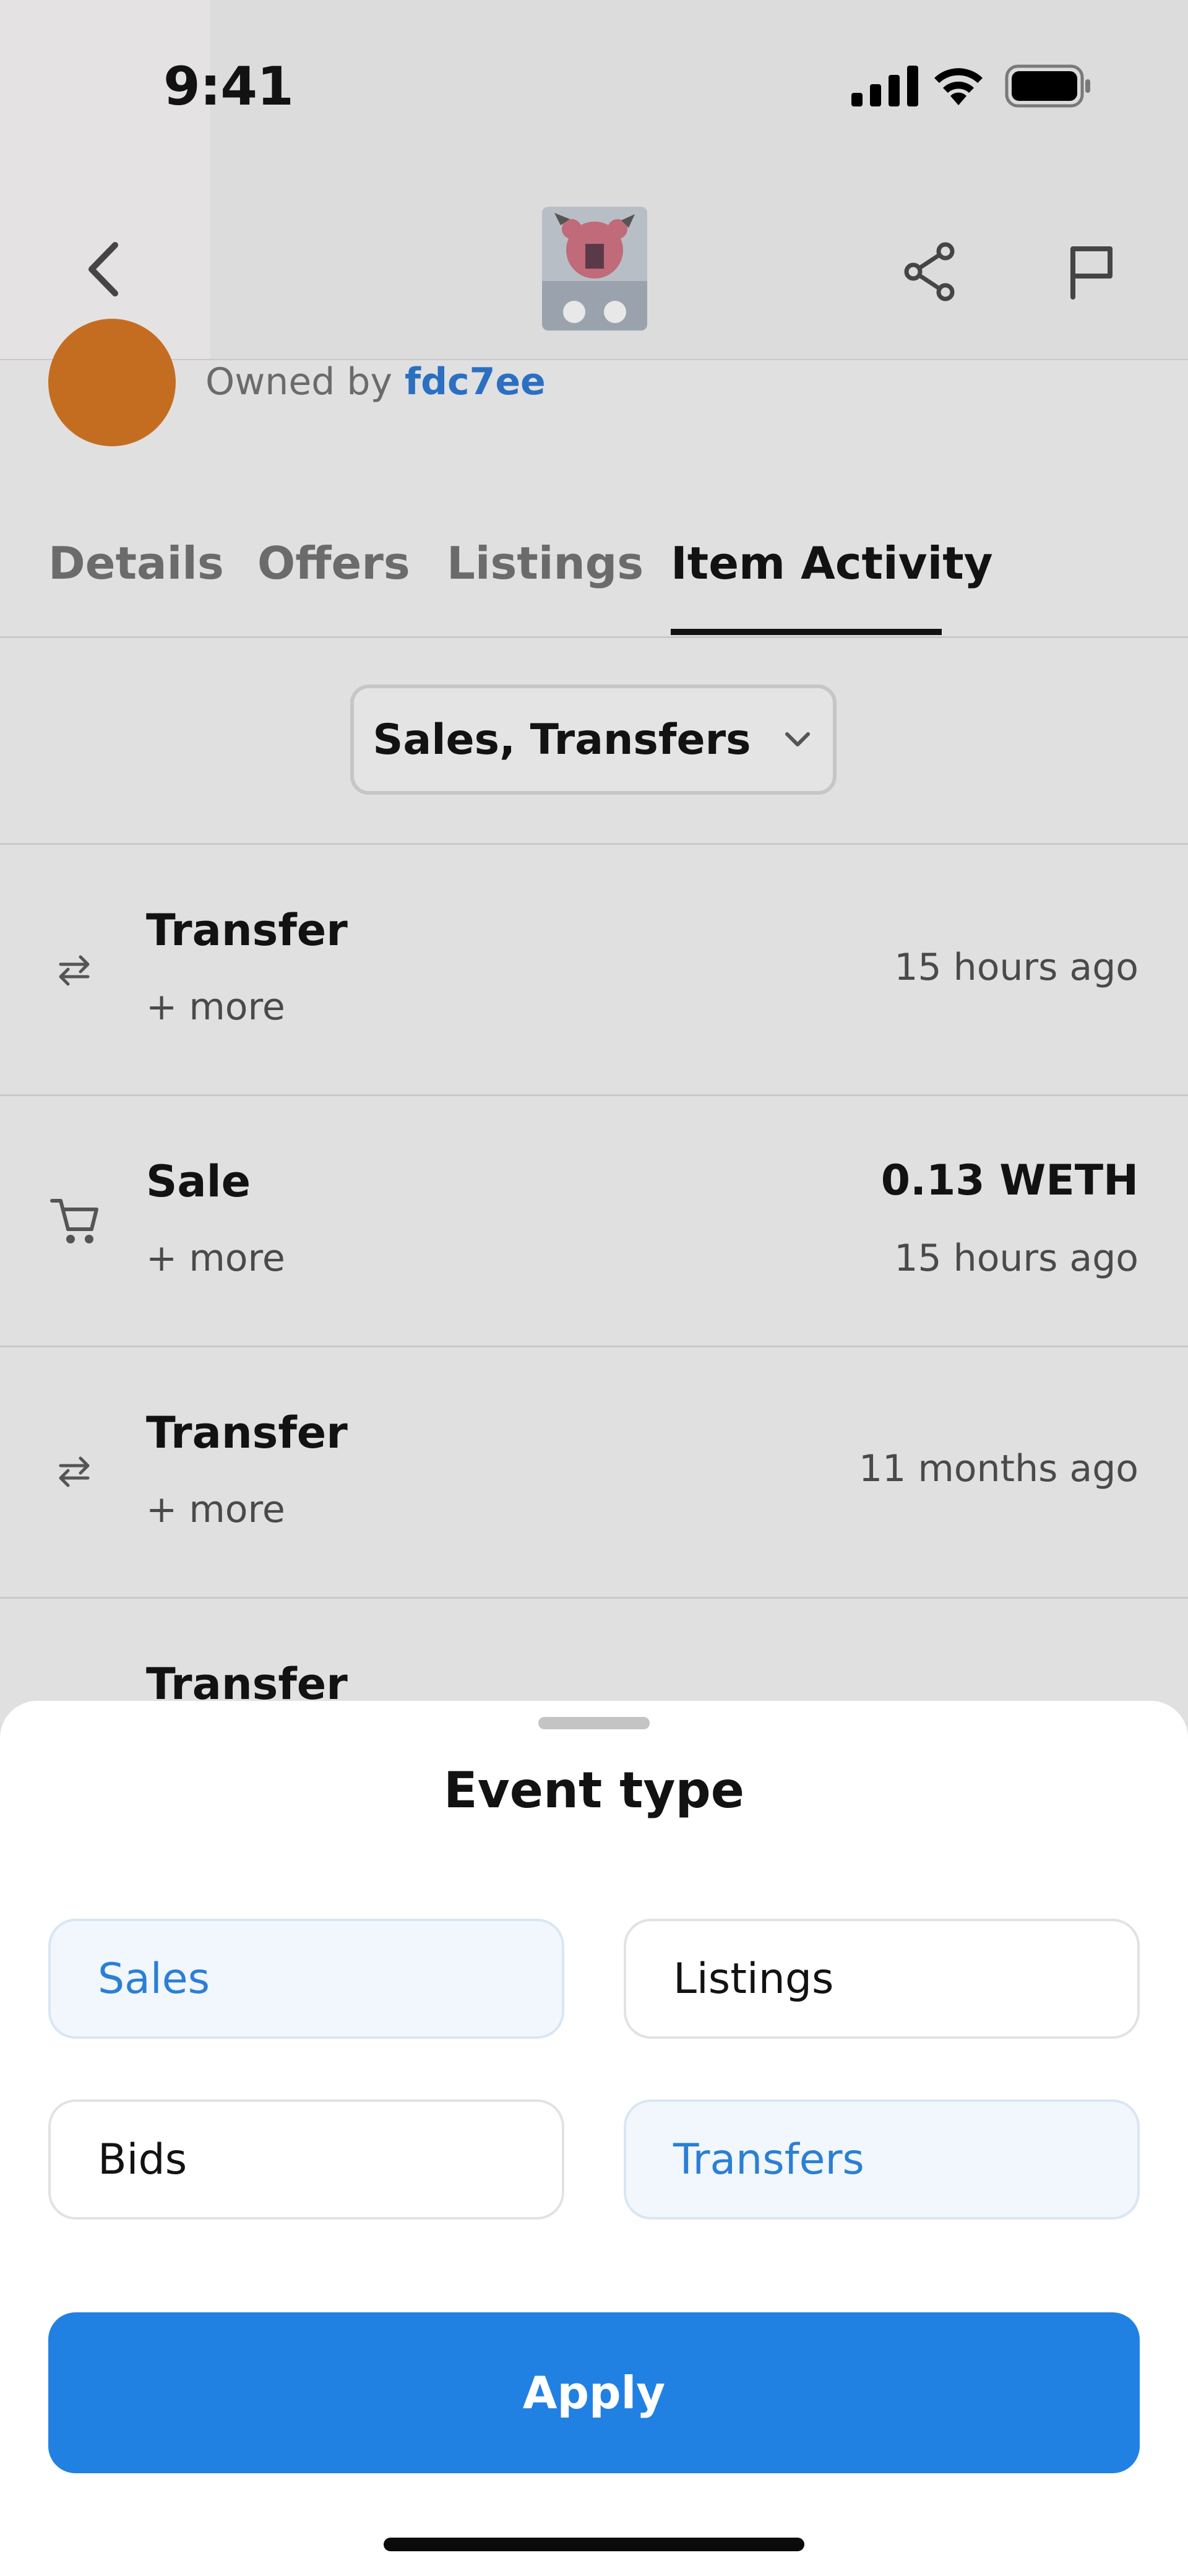  What do you see at coordinates (154, 1978) in the screenshot?
I see `option-label: Sales` at bounding box center [154, 1978].